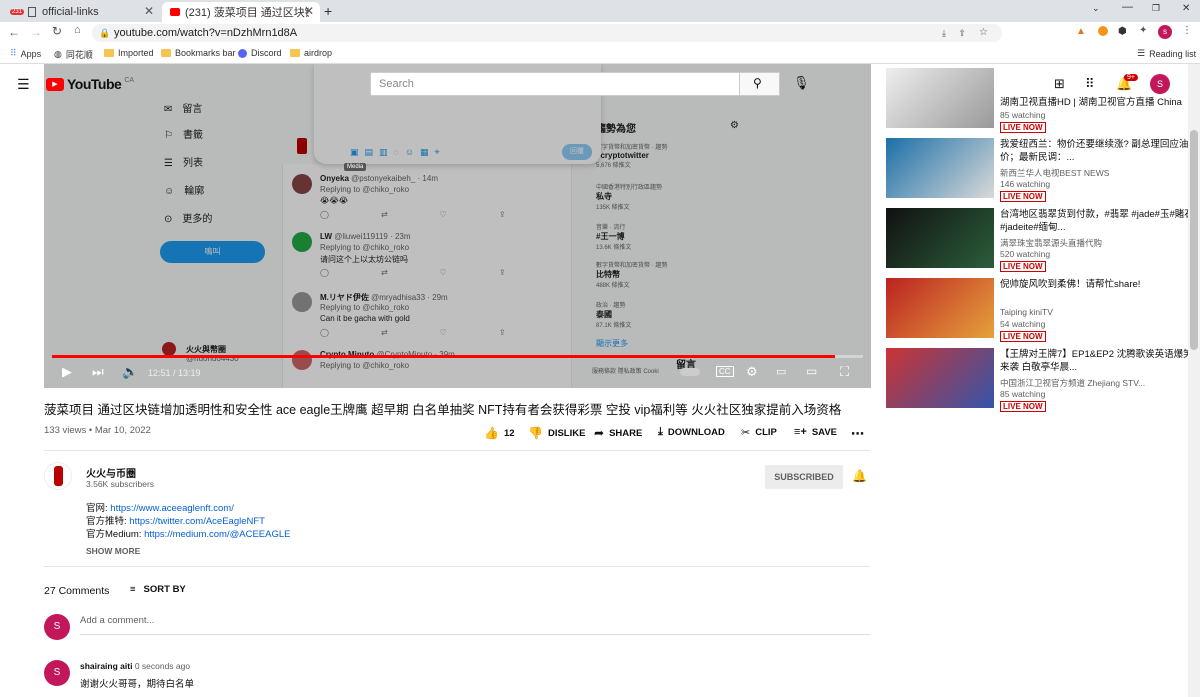  I want to click on mic-icon: 🎙, so click(801, 83).